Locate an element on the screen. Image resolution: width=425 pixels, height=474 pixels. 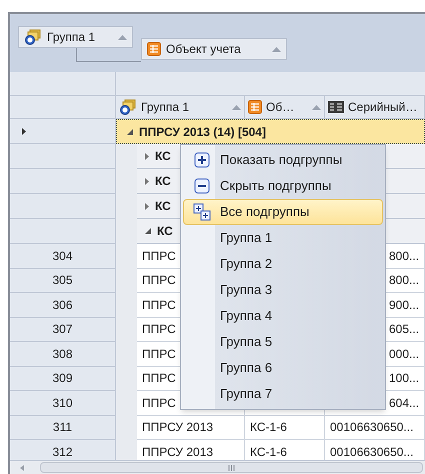
plus-icon is located at coordinates (202, 160).